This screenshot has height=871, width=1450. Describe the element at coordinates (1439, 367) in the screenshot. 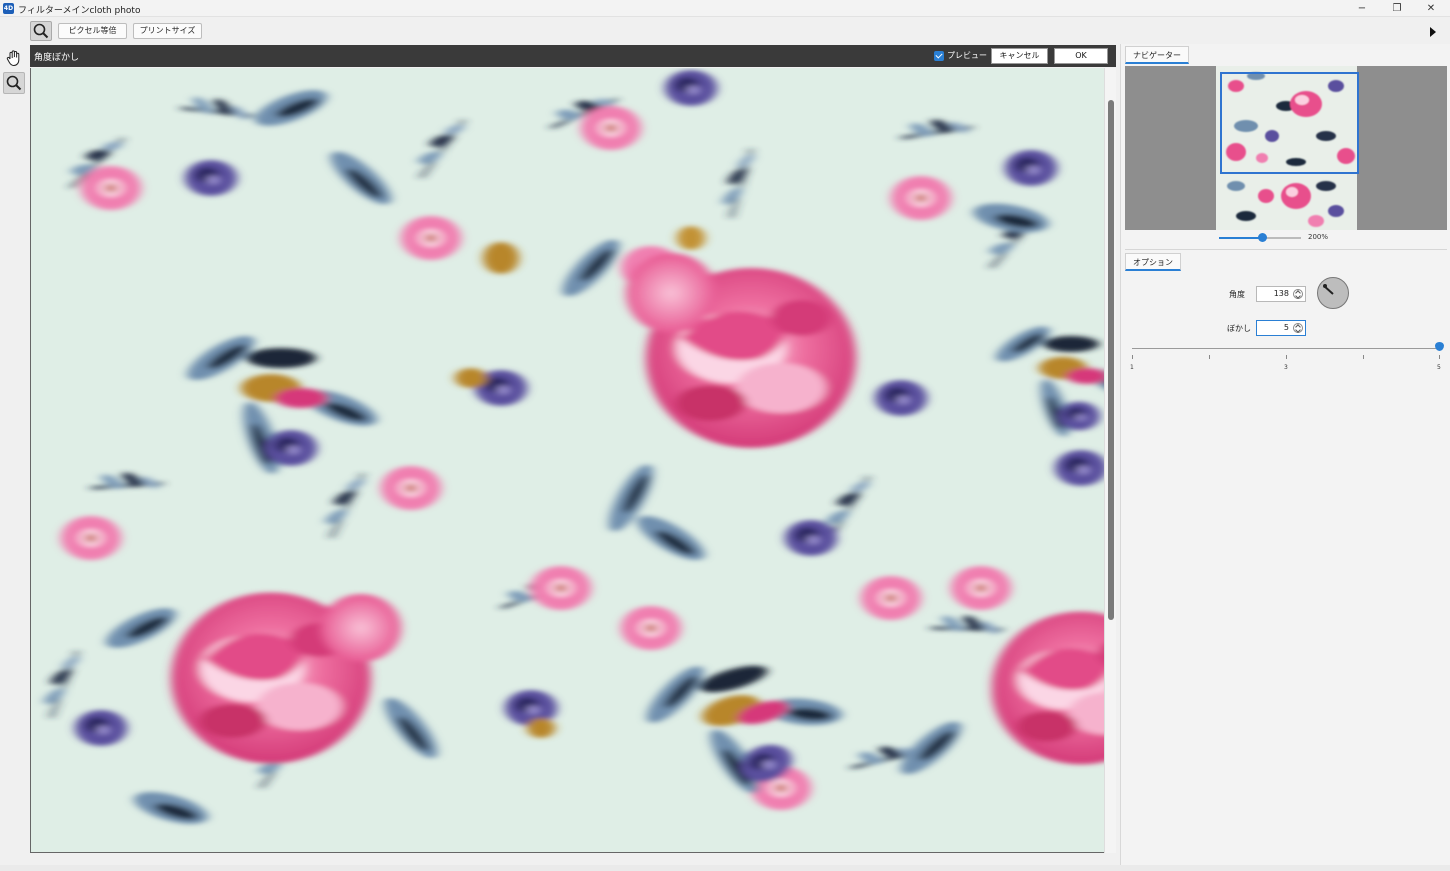

I see `slider-tick-label: 5` at that location.